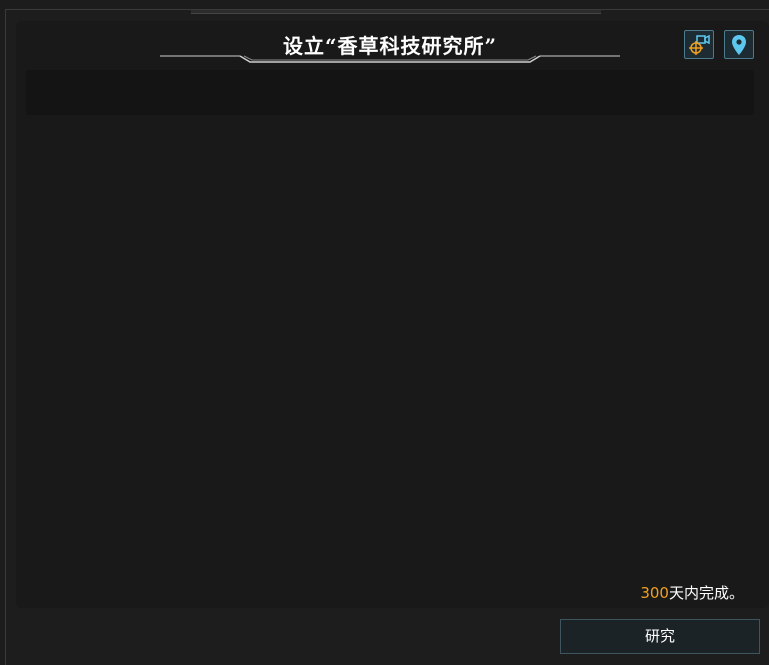 This screenshot has height=665, width=769. Describe the element at coordinates (706, 593) in the screenshot. I see `days-suffix: 天内完成。` at that location.